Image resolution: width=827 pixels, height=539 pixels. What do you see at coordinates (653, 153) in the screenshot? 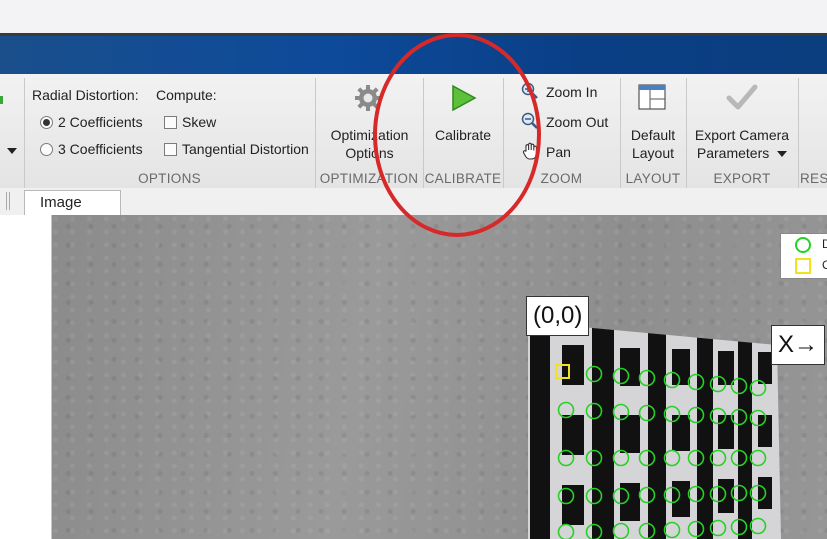
I see `default-layout-line2: Layout` at bounding box center [653, 153].